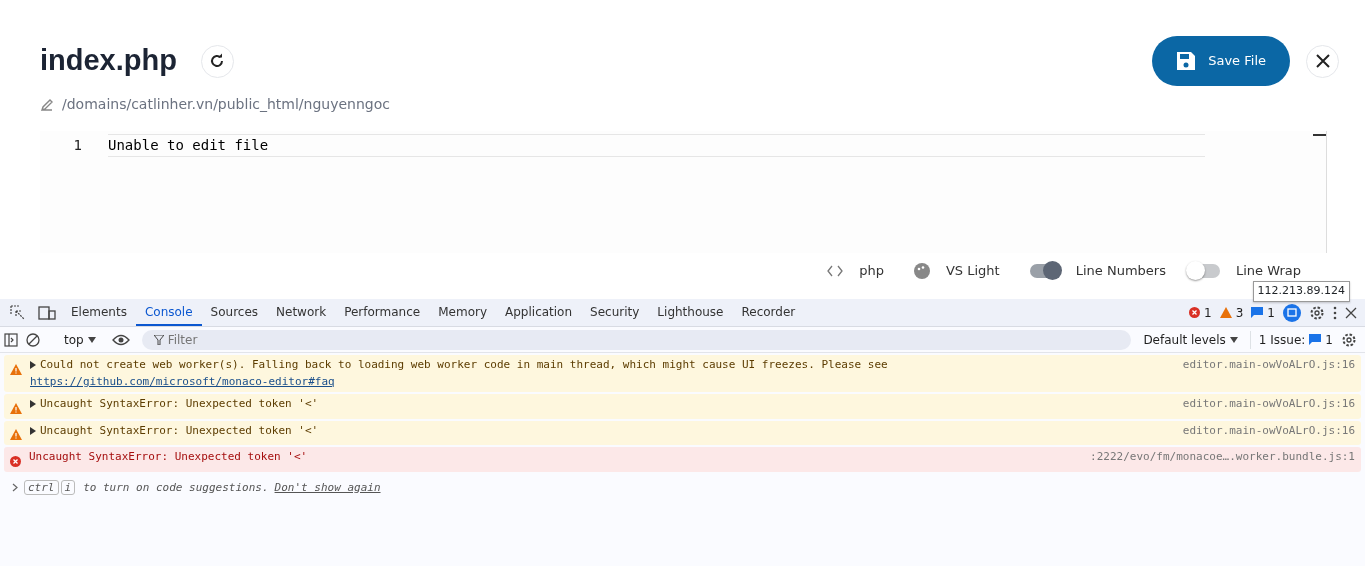 The height and width of the screenshot is (566, 1365). What do you see at coordinates (972, 271) in the screenshot?
I see `theme-label: VS Light` at bounding box center [972, 271].